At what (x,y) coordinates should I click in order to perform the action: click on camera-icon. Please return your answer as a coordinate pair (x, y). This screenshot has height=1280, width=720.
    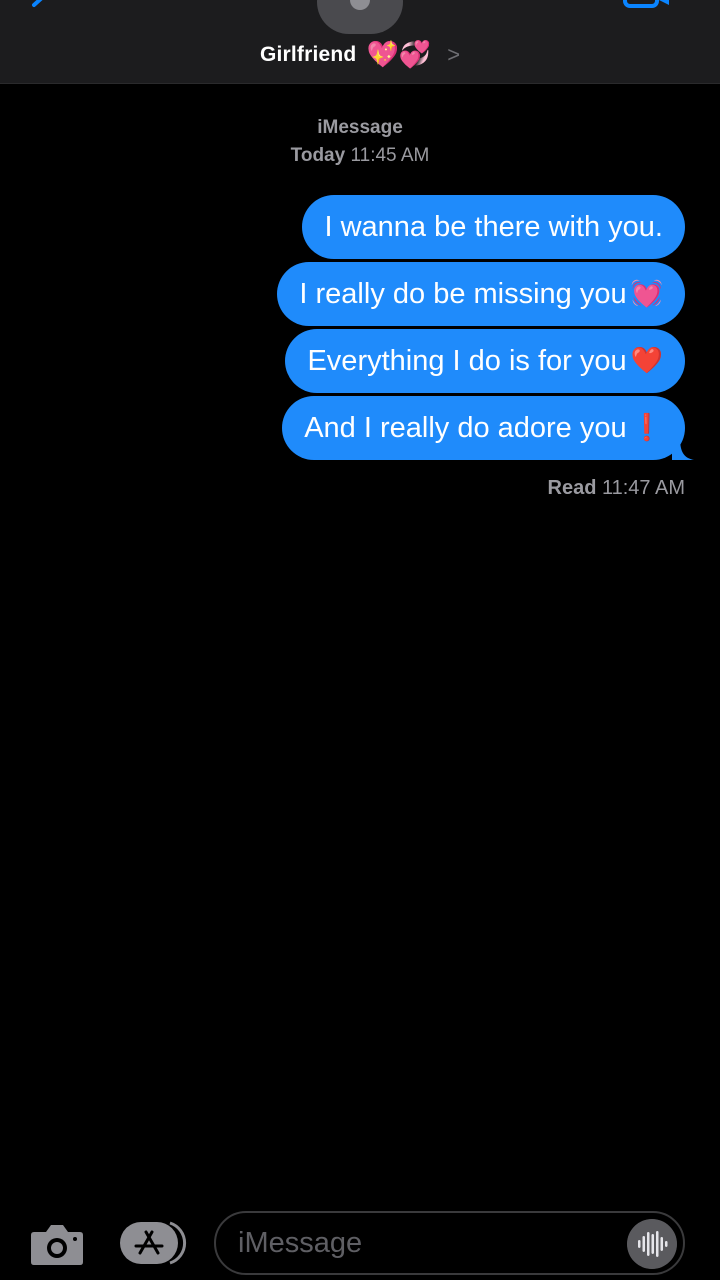
    Looking at the image, I should click on (57, 1244).